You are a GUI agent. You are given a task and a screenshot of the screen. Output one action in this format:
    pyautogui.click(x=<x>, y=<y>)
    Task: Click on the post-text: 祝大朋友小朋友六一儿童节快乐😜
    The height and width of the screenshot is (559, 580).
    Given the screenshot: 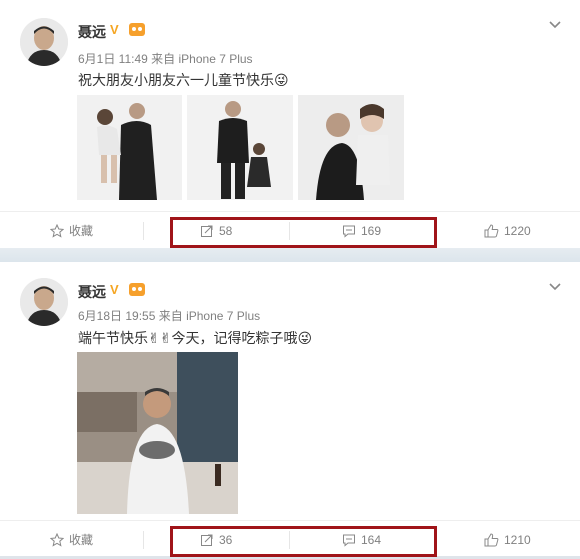 What is the action you would take?
    pyautogui.click(x=183, y=80)
    